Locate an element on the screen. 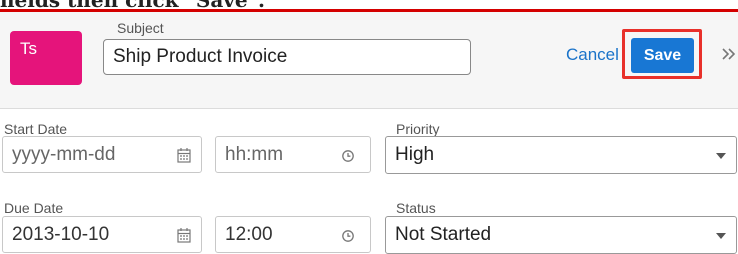  cancel-button: Cancel is located at coordinates (592, 55).